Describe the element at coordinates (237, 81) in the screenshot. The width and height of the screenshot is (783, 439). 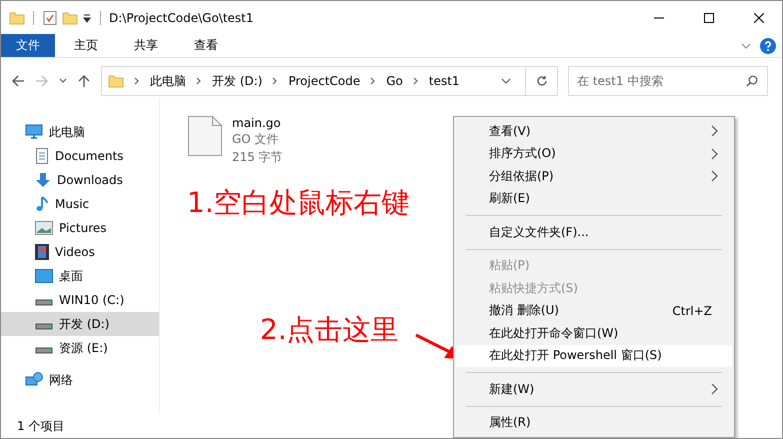
I see `breadcrumb-item: 开发 (D:)` at that location.